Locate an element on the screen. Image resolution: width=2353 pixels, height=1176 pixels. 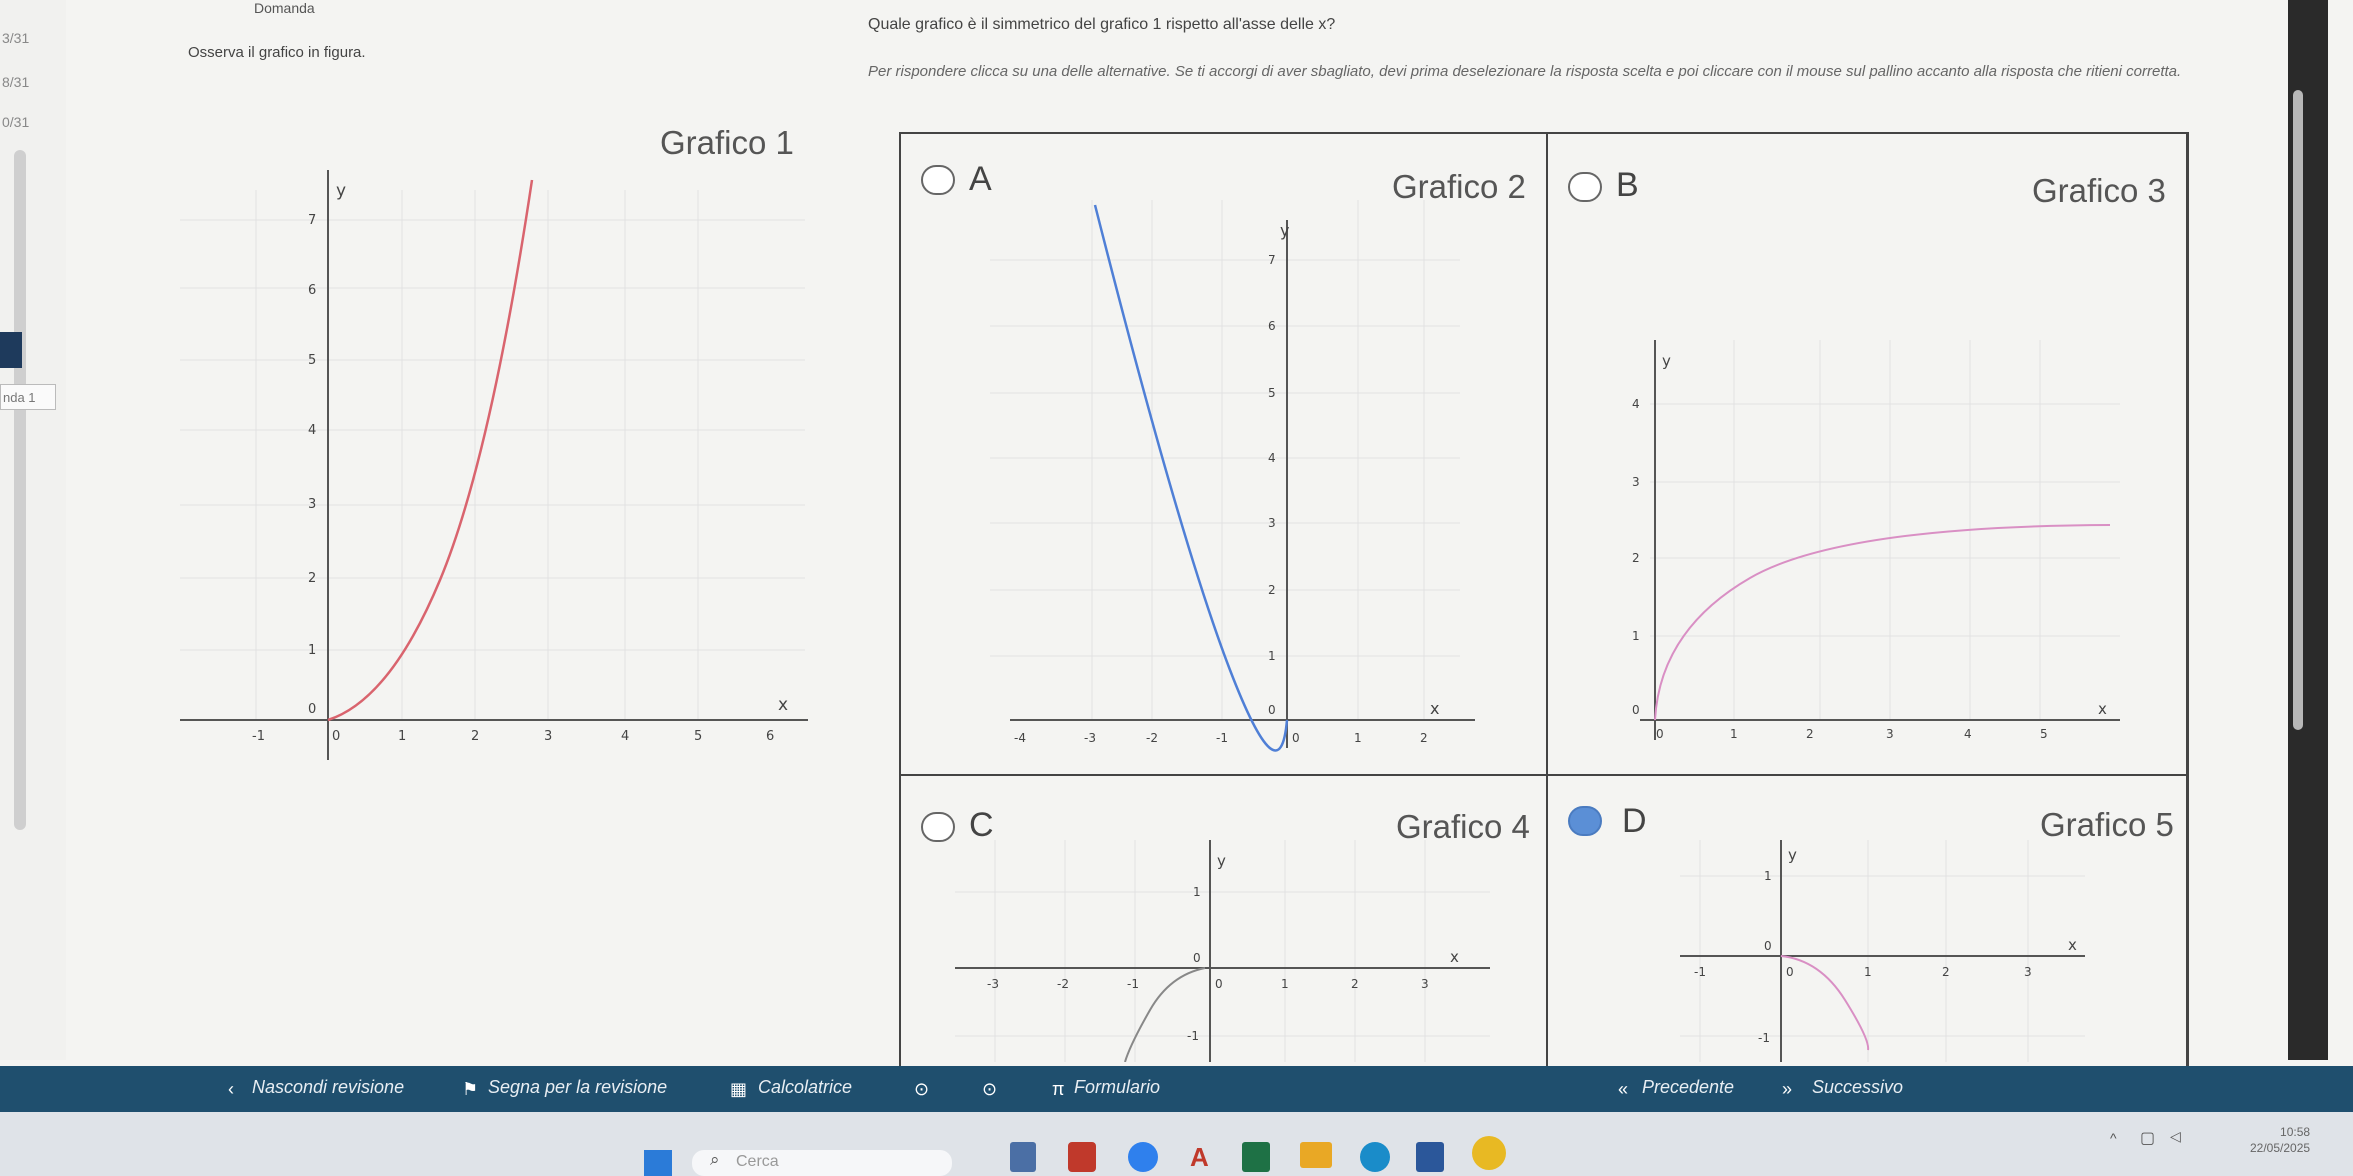
app-media-icon is located at coordinates (1082, 1157).